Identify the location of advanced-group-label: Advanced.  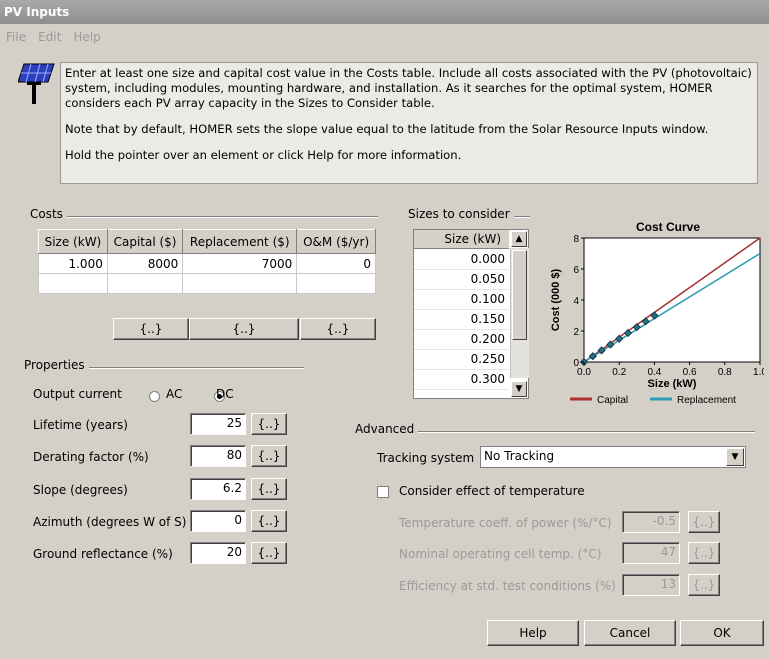
(387, 429).